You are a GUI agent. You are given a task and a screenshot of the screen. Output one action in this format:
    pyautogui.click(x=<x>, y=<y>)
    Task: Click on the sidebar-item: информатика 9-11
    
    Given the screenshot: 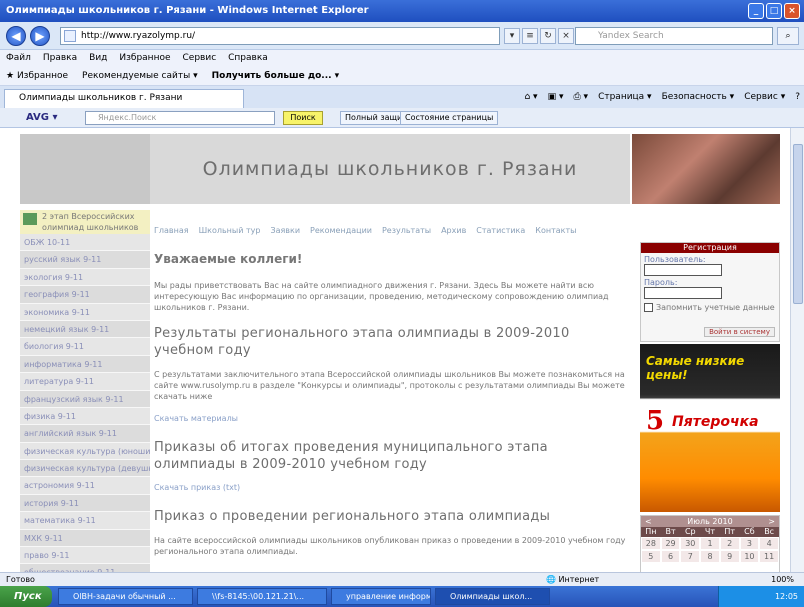 What is the action you would take?
    pyautogui.click(x=85, y=364)
    